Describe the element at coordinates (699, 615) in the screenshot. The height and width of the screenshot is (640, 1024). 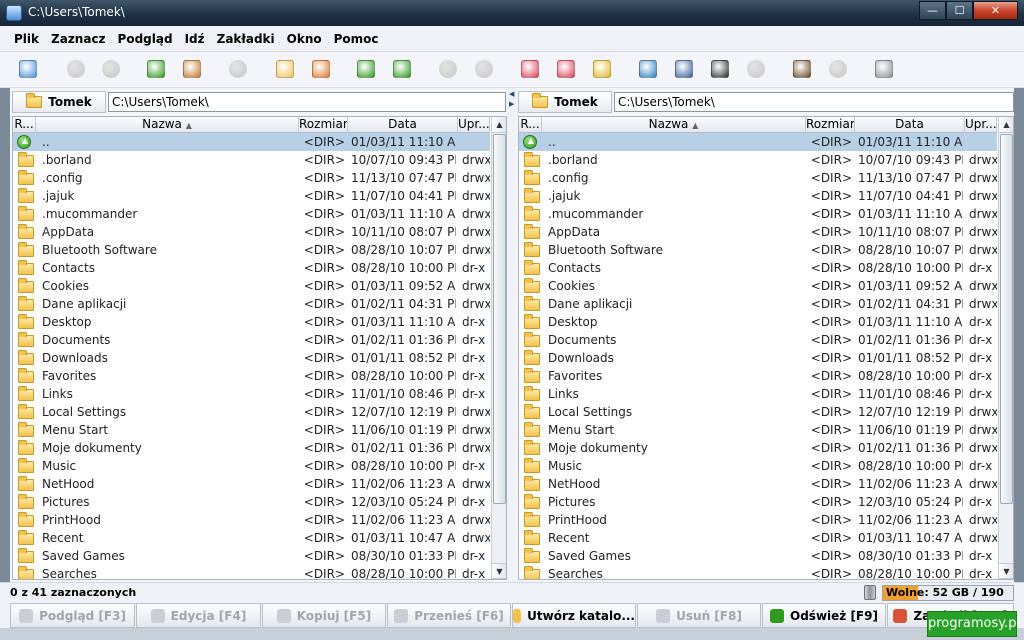
I see `fkey-button-8: Usuń [F8]` at that location.